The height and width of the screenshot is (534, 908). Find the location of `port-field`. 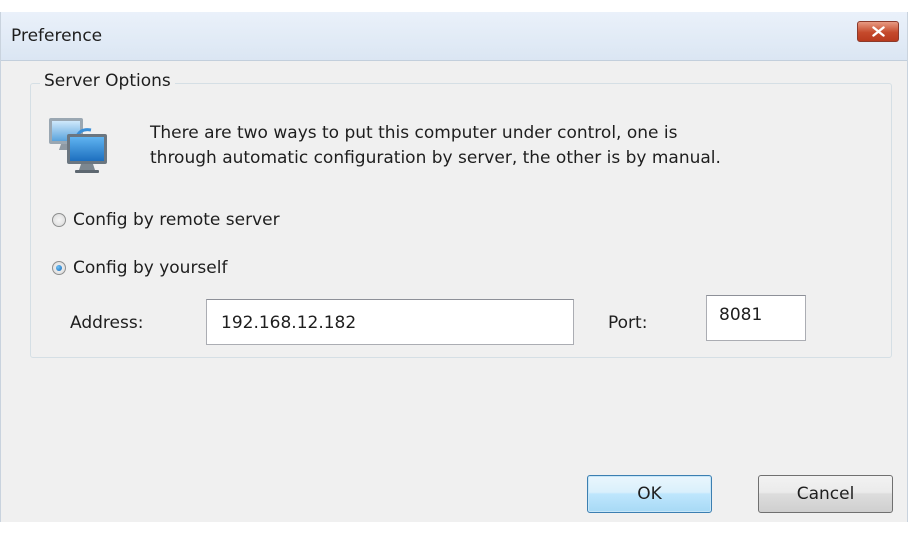

port-field is located at coordinates (756, 318).